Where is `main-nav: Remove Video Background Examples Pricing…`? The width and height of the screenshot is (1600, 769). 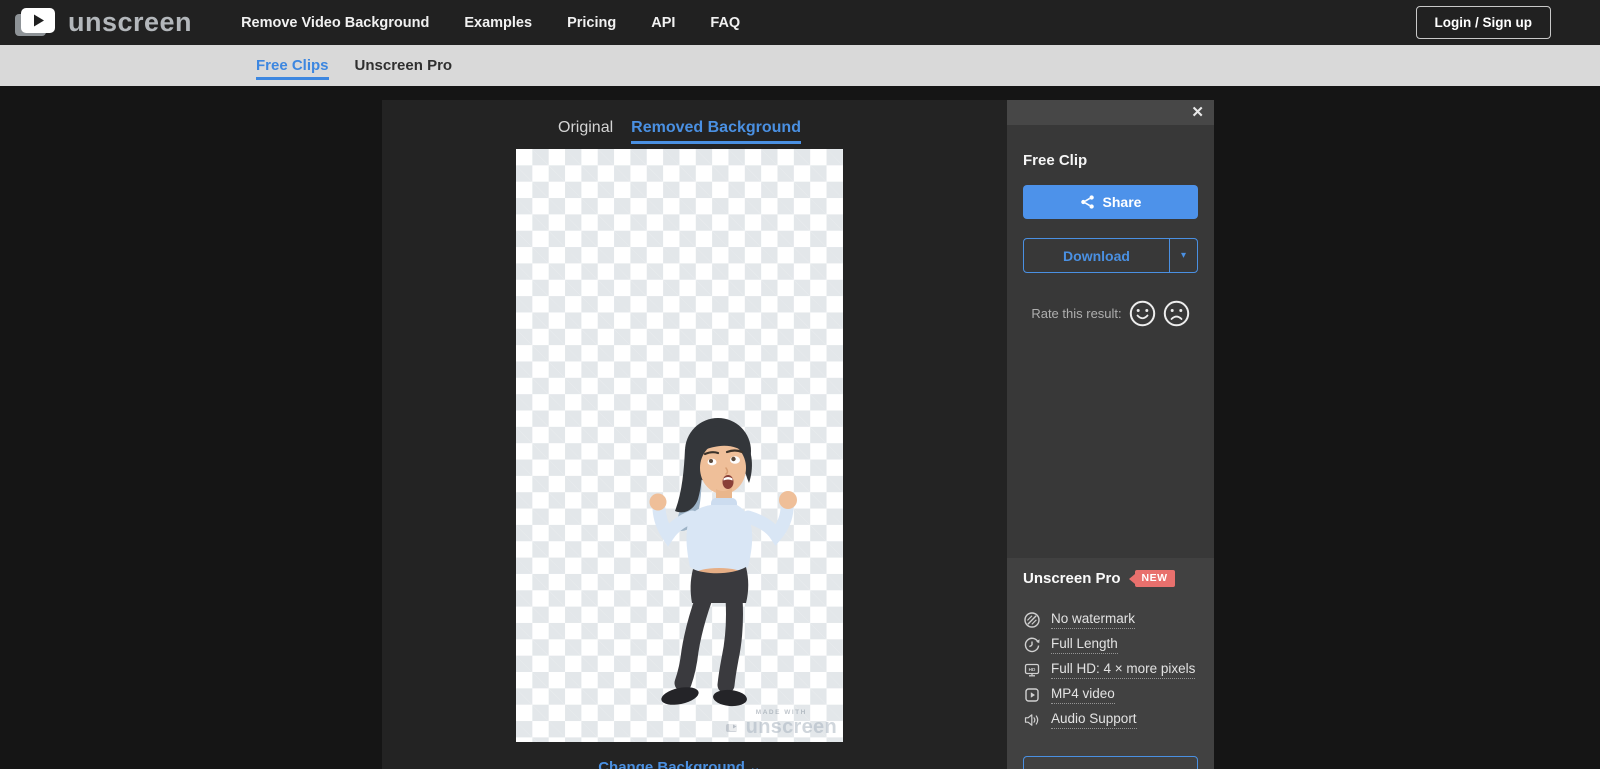 main-nav: Remove Video Background Examples Pricing… is located at coordinates (490, 23).